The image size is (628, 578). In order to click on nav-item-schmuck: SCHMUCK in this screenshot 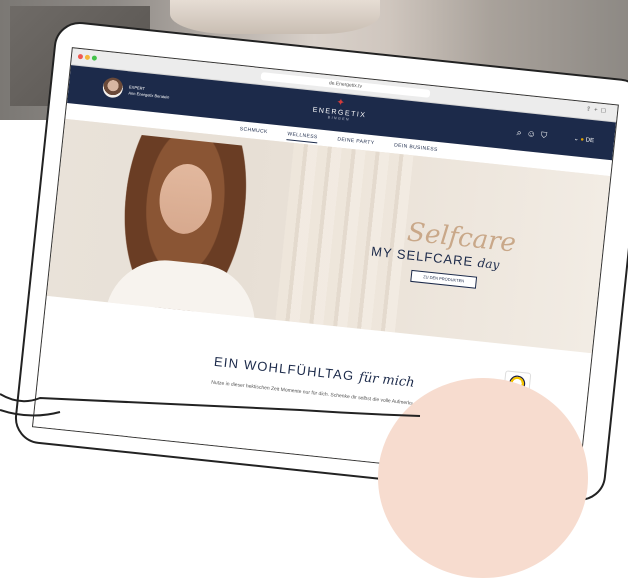, I will do `click(253, 130)`.